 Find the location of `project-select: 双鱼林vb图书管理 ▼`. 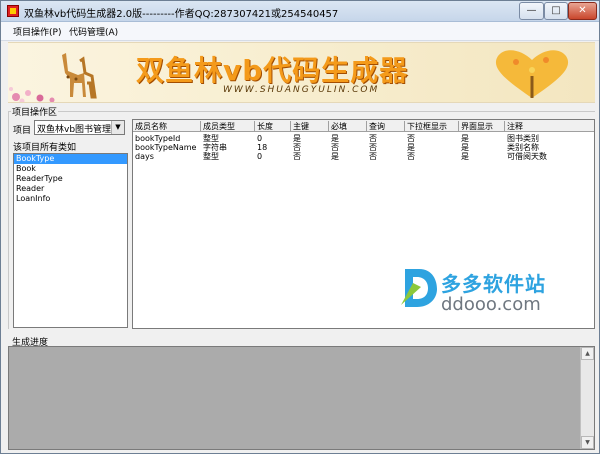

project-select: 双鱼林vb图书管理 ▼ is located at coordinates (79, 127).